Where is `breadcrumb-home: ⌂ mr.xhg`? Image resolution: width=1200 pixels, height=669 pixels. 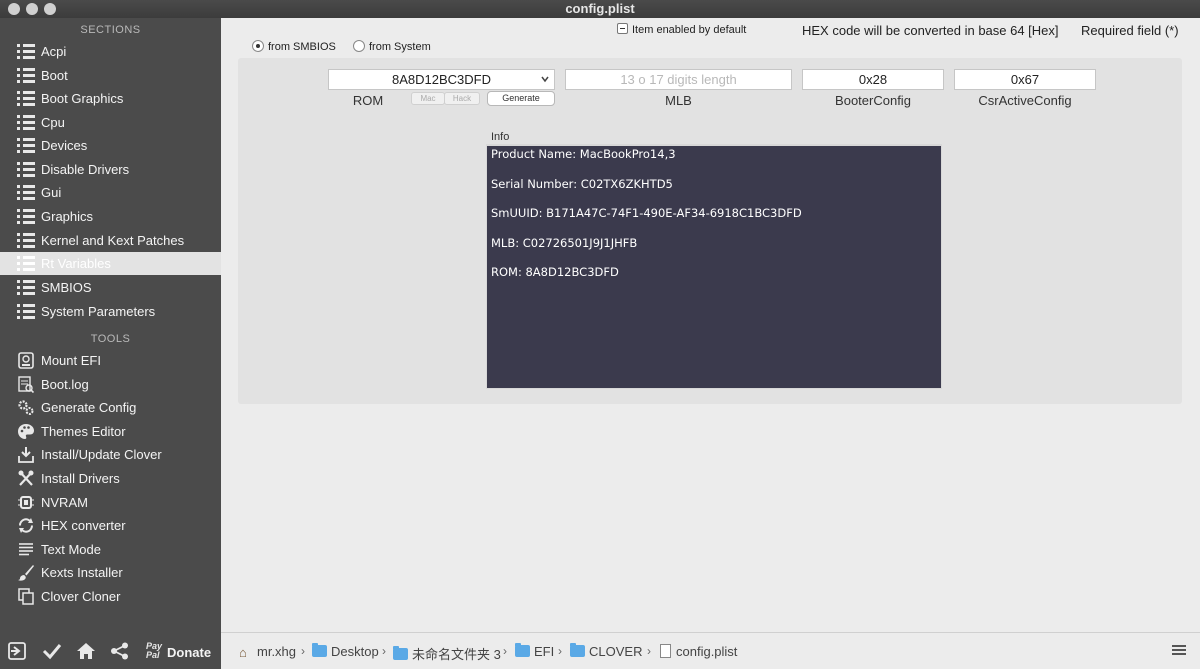 breadcrumb-home: ⌂ mr.xhg is located at coordinates (267, 651).